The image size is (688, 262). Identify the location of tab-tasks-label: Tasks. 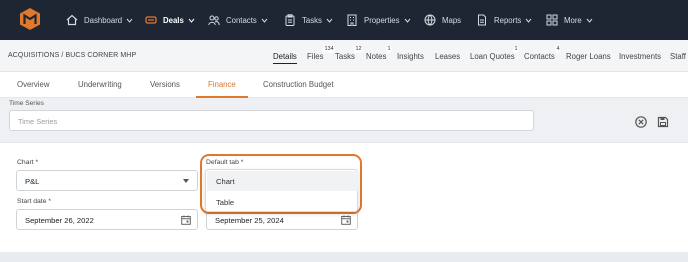
(345, 56).